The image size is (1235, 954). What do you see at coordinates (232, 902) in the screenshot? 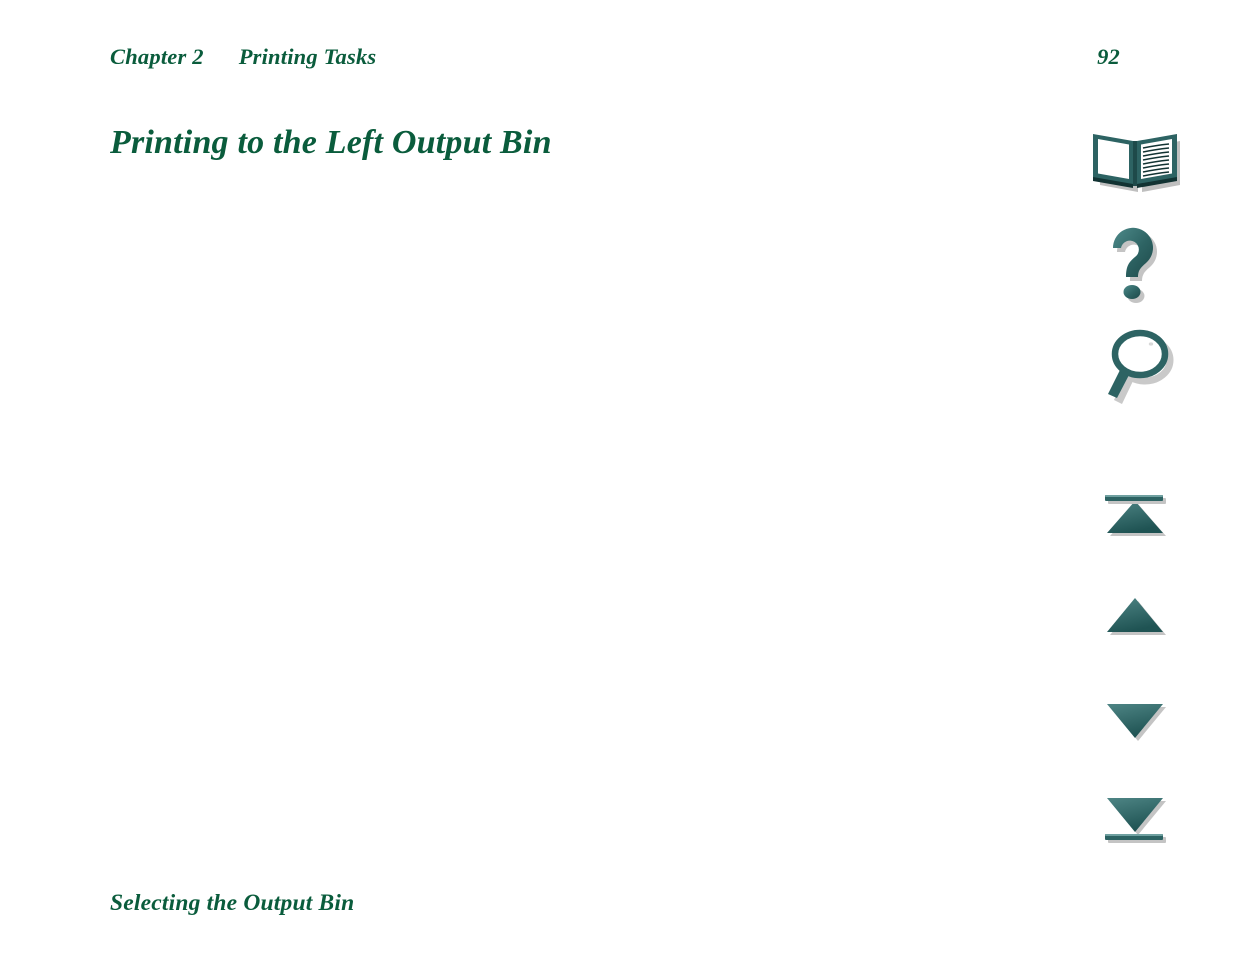
I see `section-heading: Selecting the Output Bin` at bounding box center [232, 902].